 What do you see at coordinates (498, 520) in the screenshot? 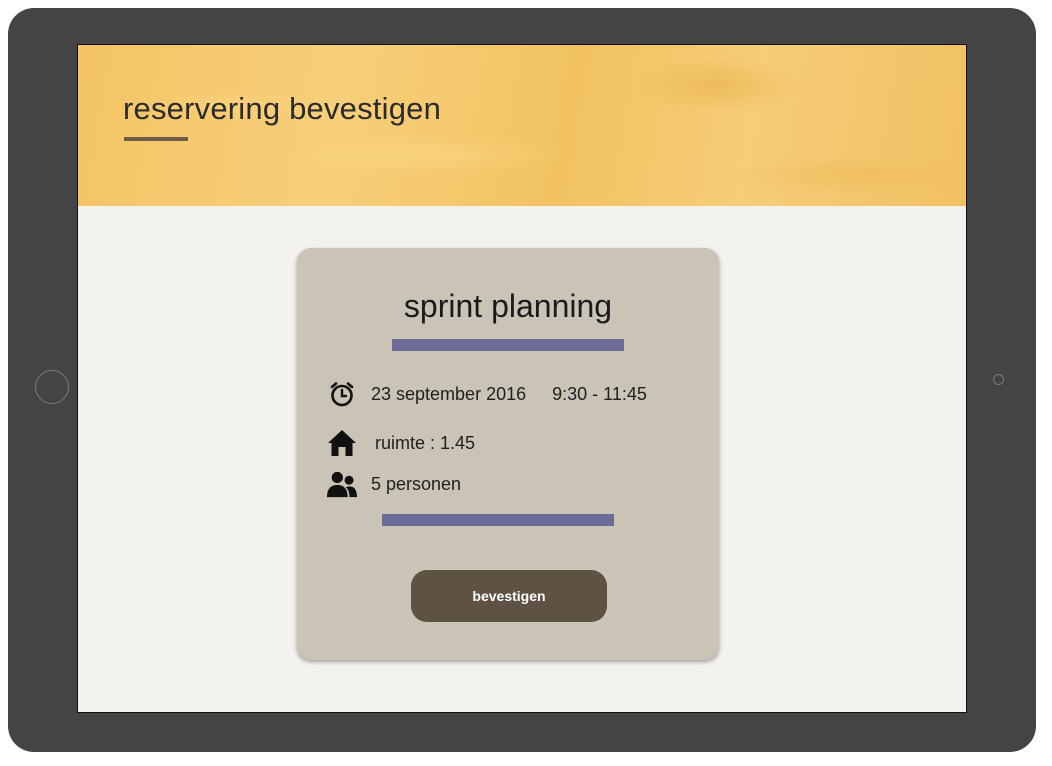
I see `divider-bottom` at bounding box center [498, 520].